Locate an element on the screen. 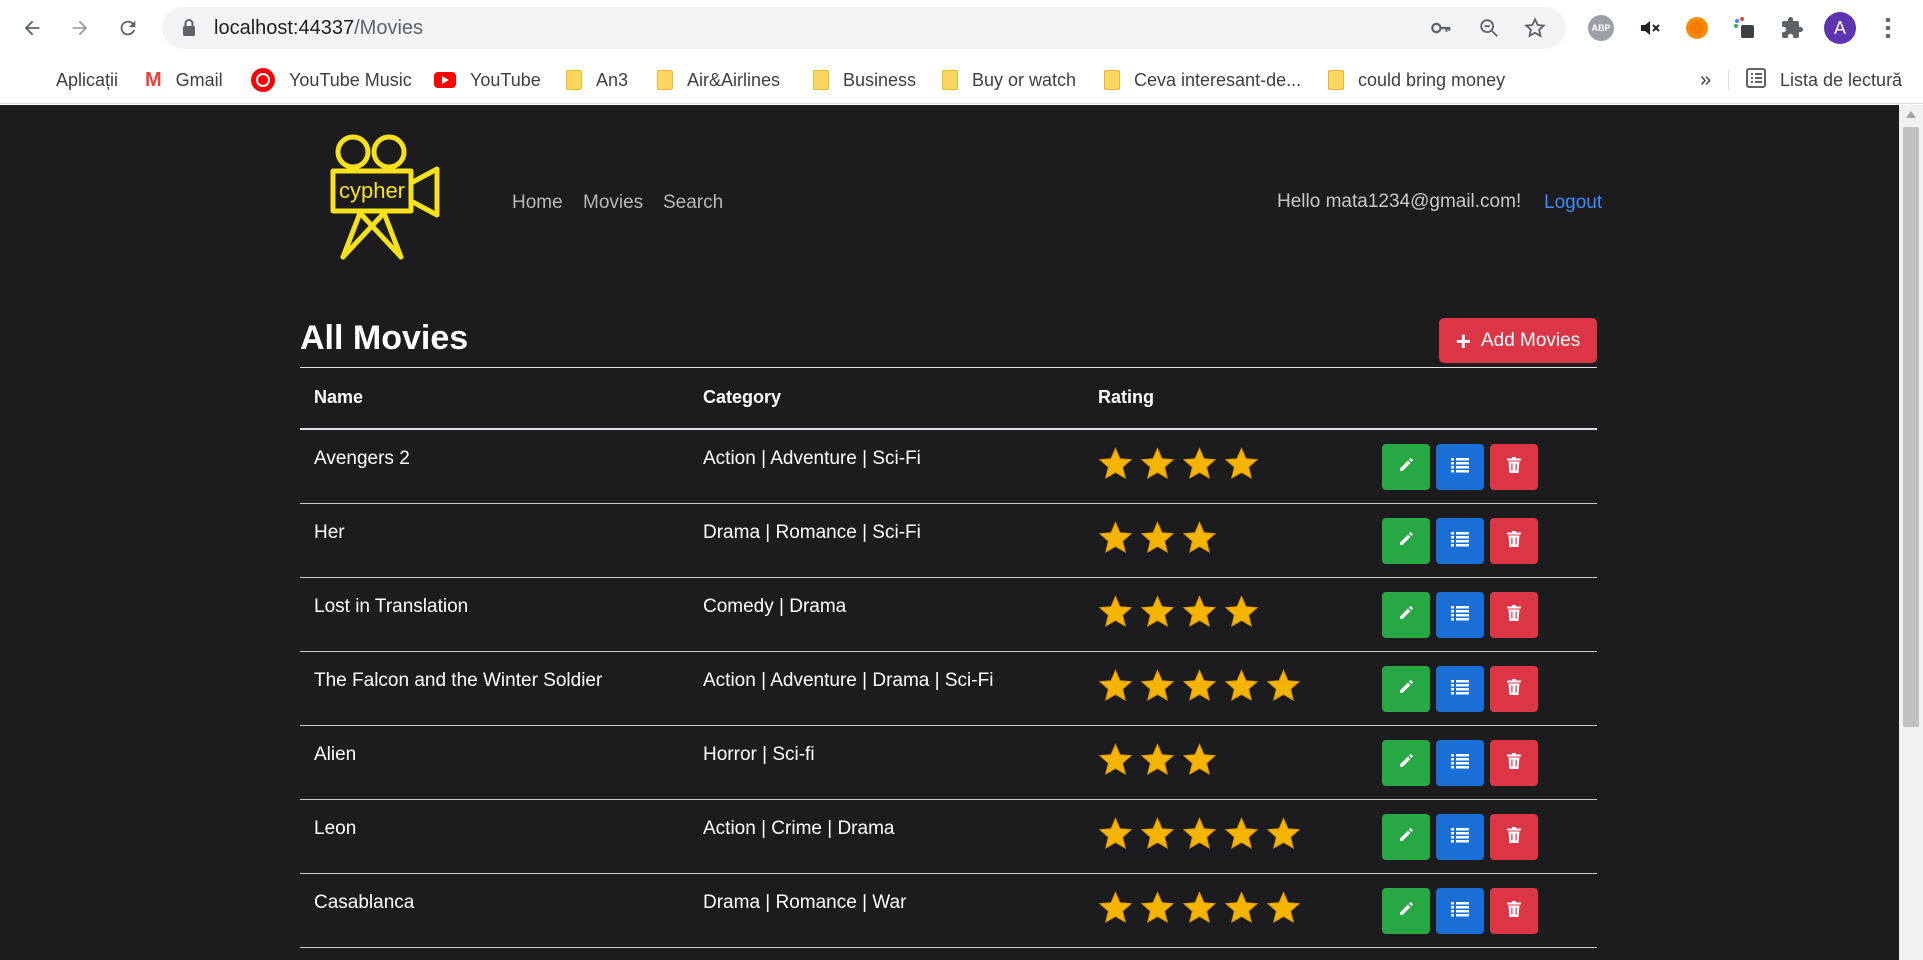 This screenshot has width=1923, height=960. gmail-icon: M is located at coordinates (153, 79).